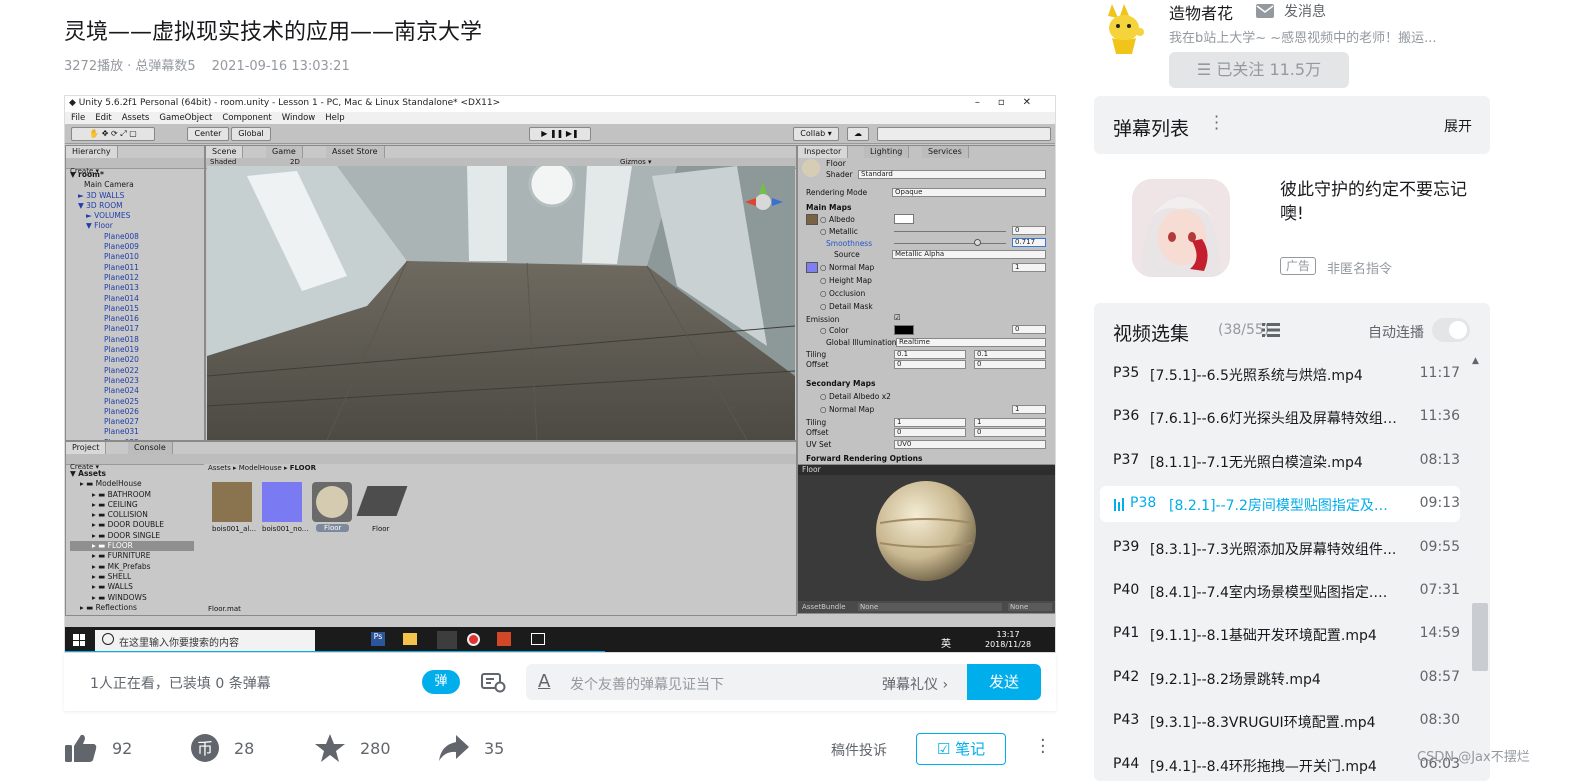 Image resolution: width=1584 pixels, height=781 pixels. What do you see at coordinates (471, 748) in the screenshot?
I see `share-button: 35` at bounding box center [471, 748].